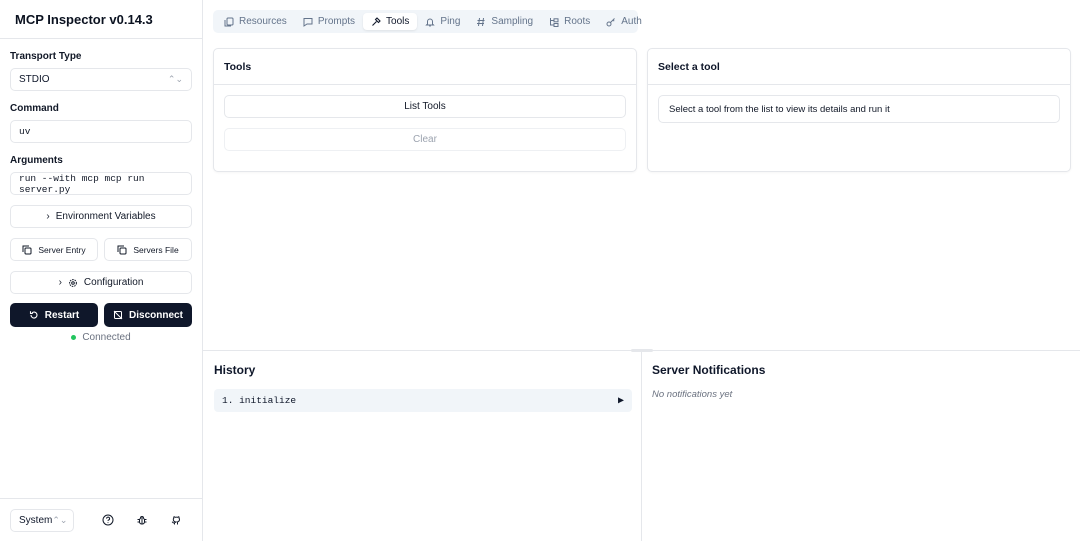 This screenshot has width=1080, height=541. Describe the element at coordinates (106, 337) in the screenshot. I see `status-text: Connected` at that location.